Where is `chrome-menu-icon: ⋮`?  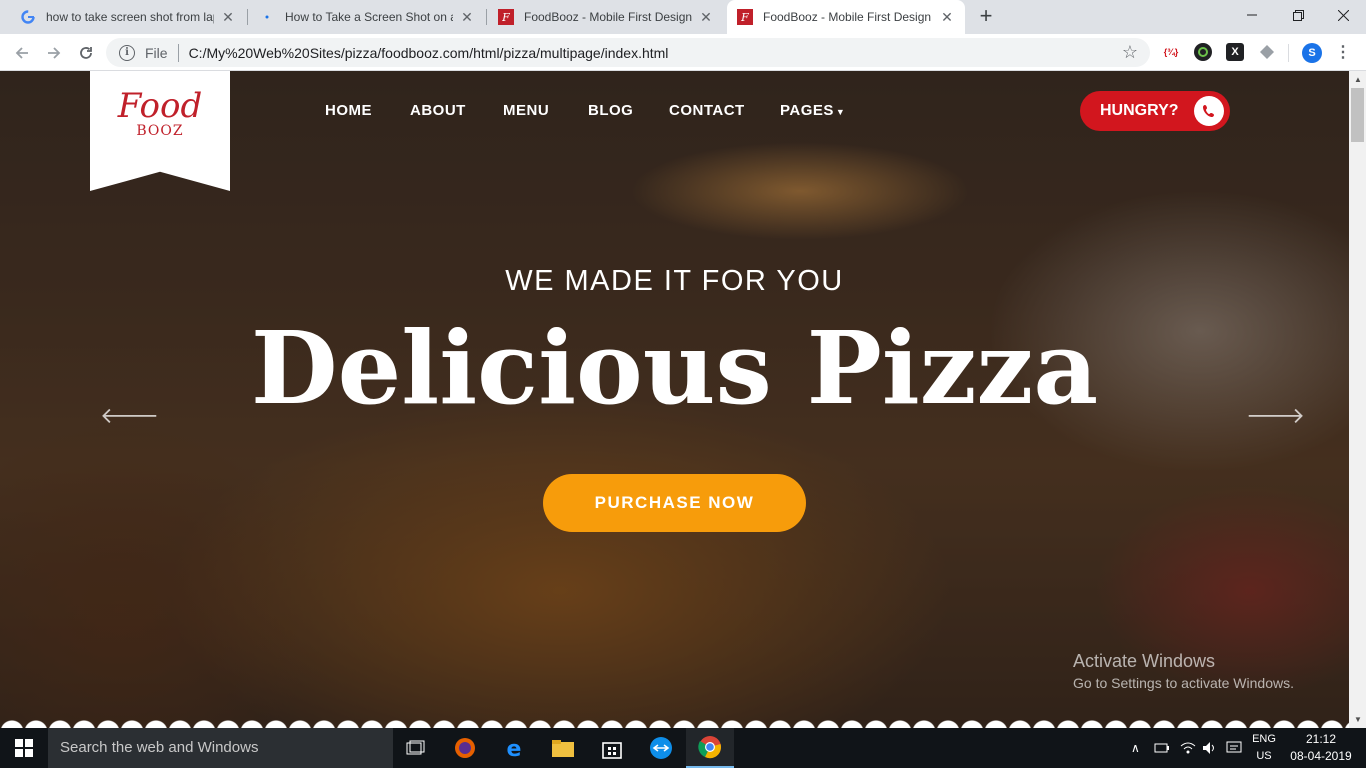
chrome-menu-icon: ⋮ is located at coordinates (1343, 52).